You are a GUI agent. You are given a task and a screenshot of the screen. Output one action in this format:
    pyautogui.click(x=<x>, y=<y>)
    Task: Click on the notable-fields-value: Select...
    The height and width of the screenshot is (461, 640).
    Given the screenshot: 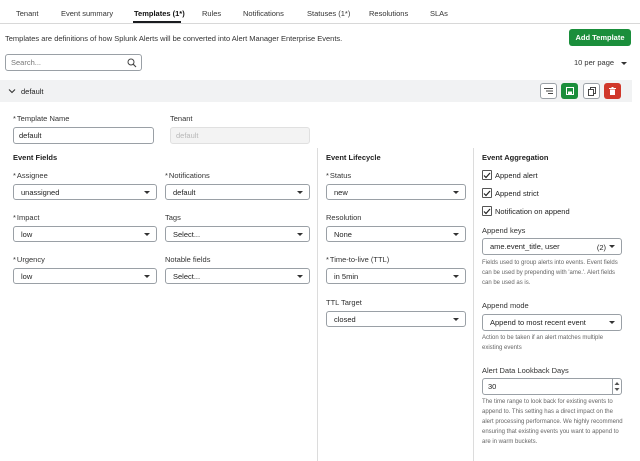 What is the action you would take?
    pyautogui.click(x=187, y=276)
    